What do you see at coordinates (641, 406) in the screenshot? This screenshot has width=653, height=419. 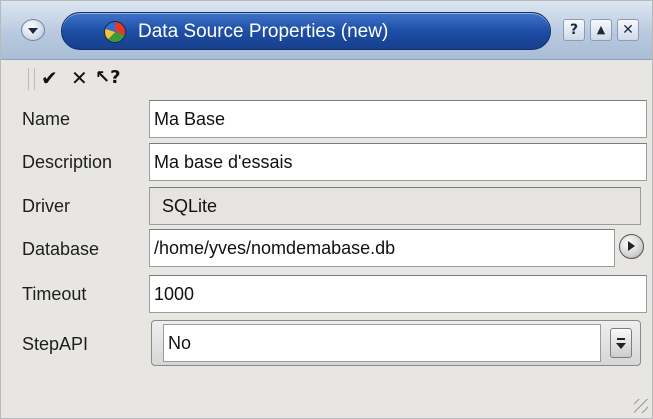 I see `resize-grip` at bounding box center [641, 406].